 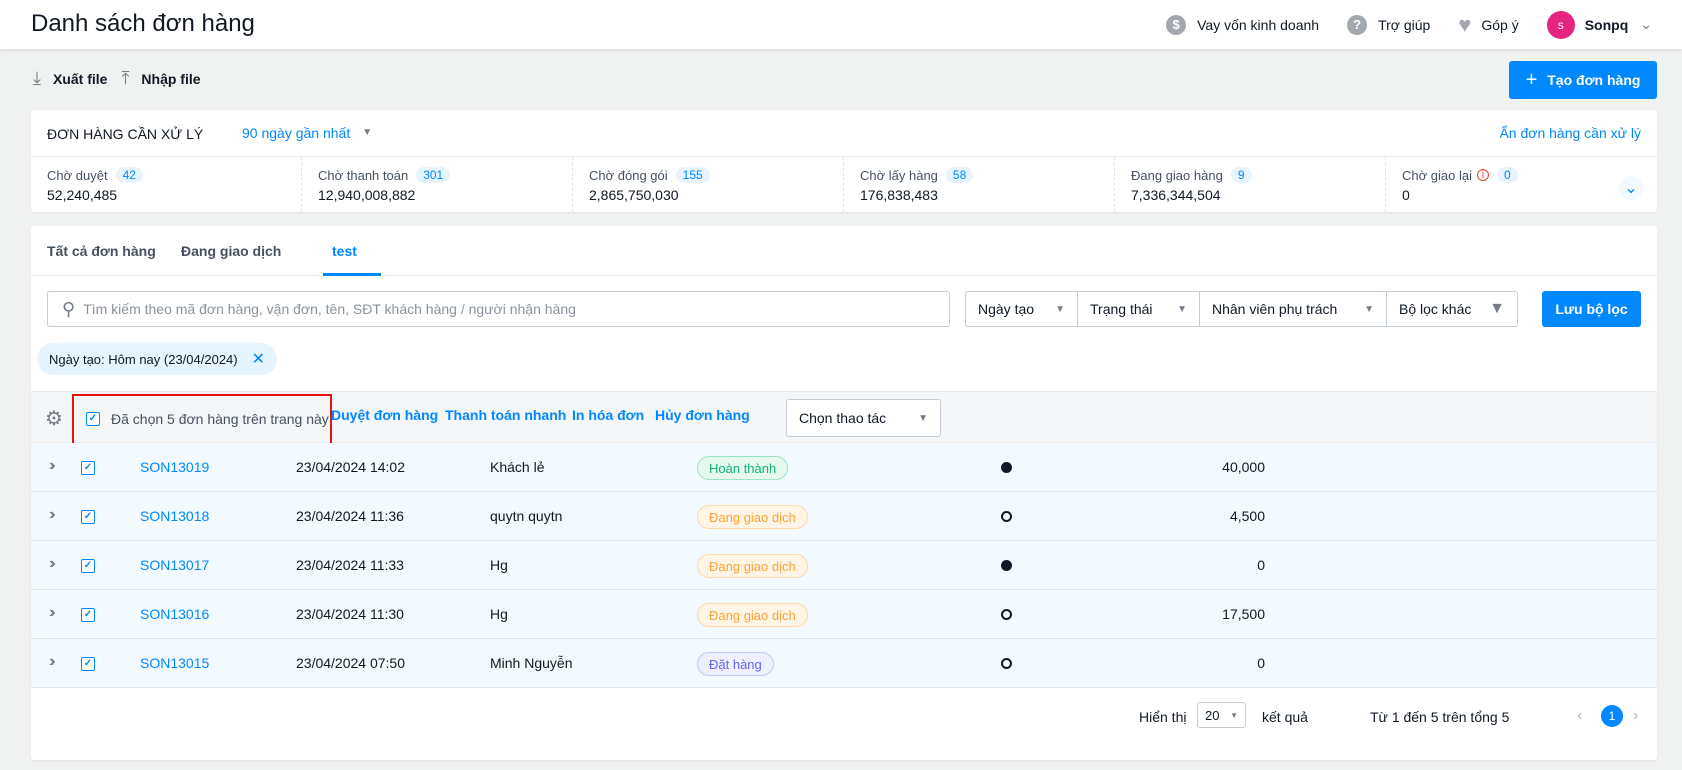 I want to click on user-name: Sonpq, so click(x=1606, y=24).